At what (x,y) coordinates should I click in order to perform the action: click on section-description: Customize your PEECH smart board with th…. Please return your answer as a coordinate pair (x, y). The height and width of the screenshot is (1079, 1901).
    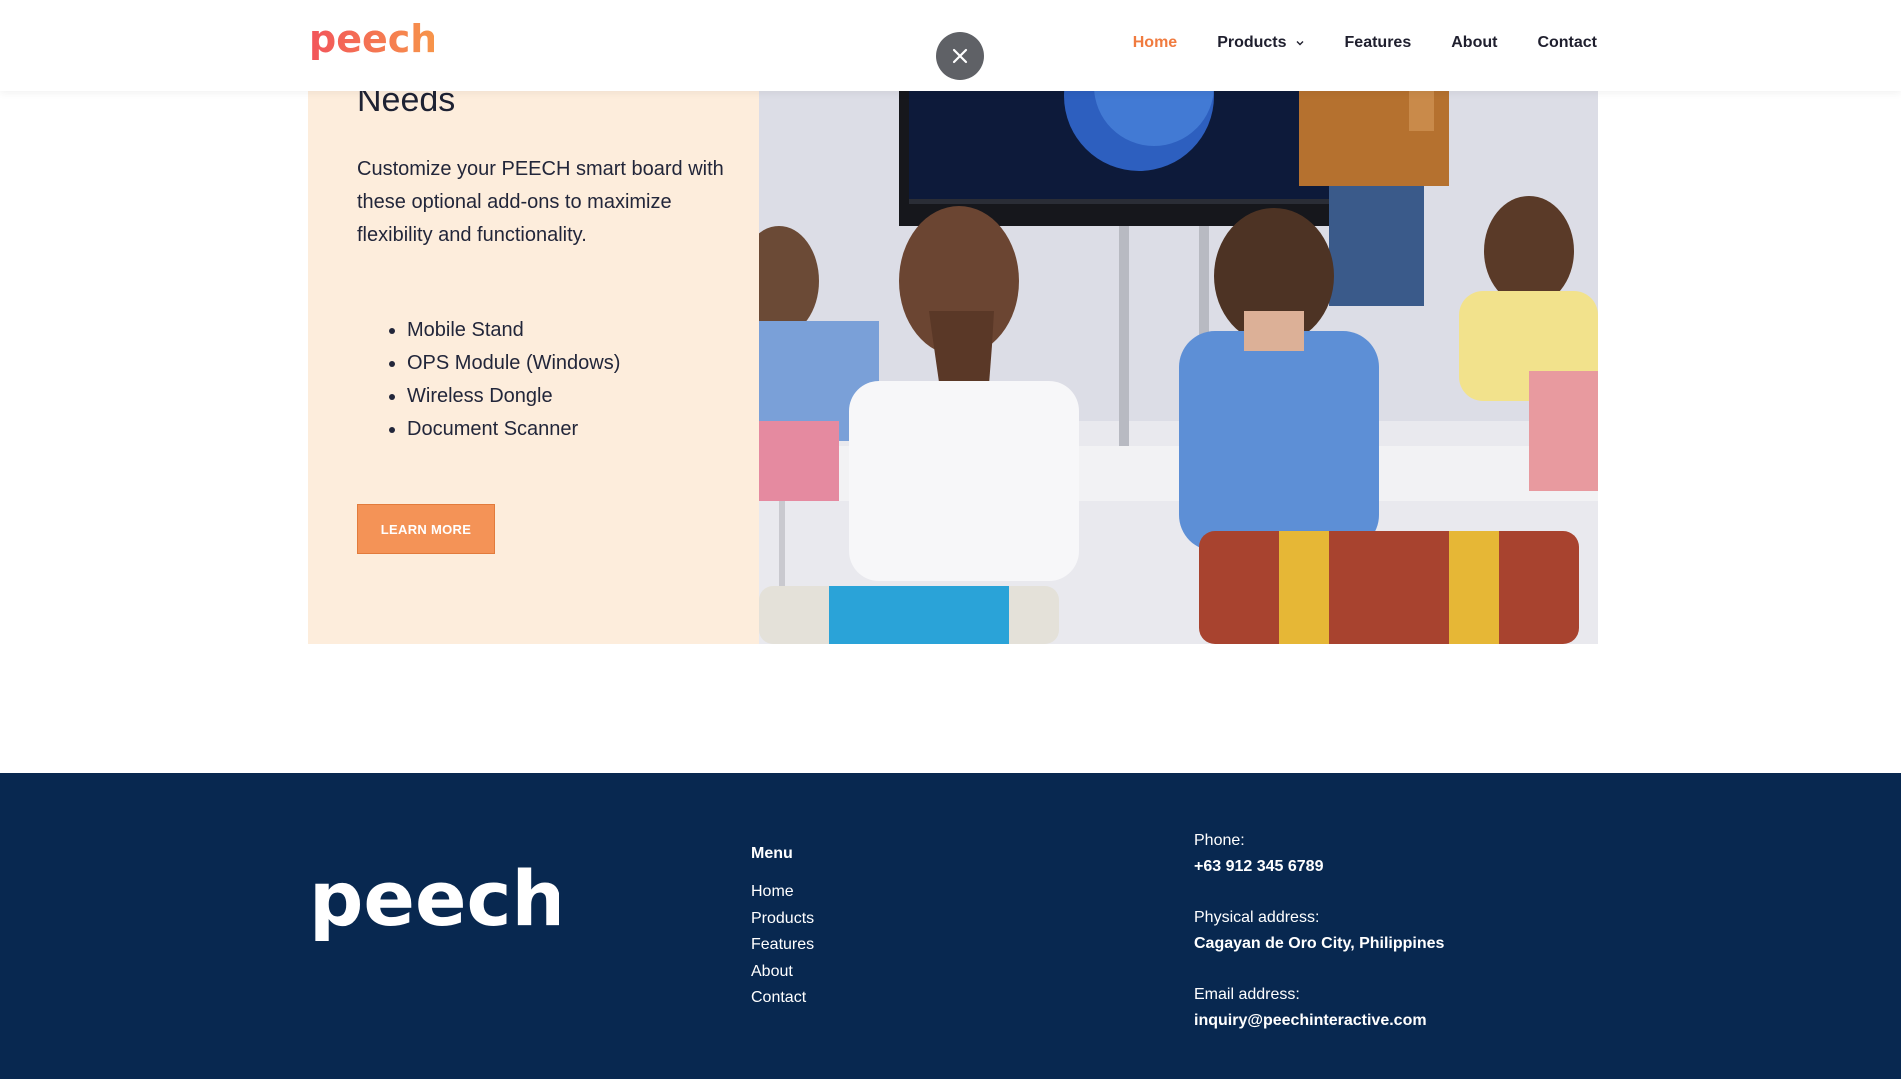
    Looking at the image, I should click on (540, 202).